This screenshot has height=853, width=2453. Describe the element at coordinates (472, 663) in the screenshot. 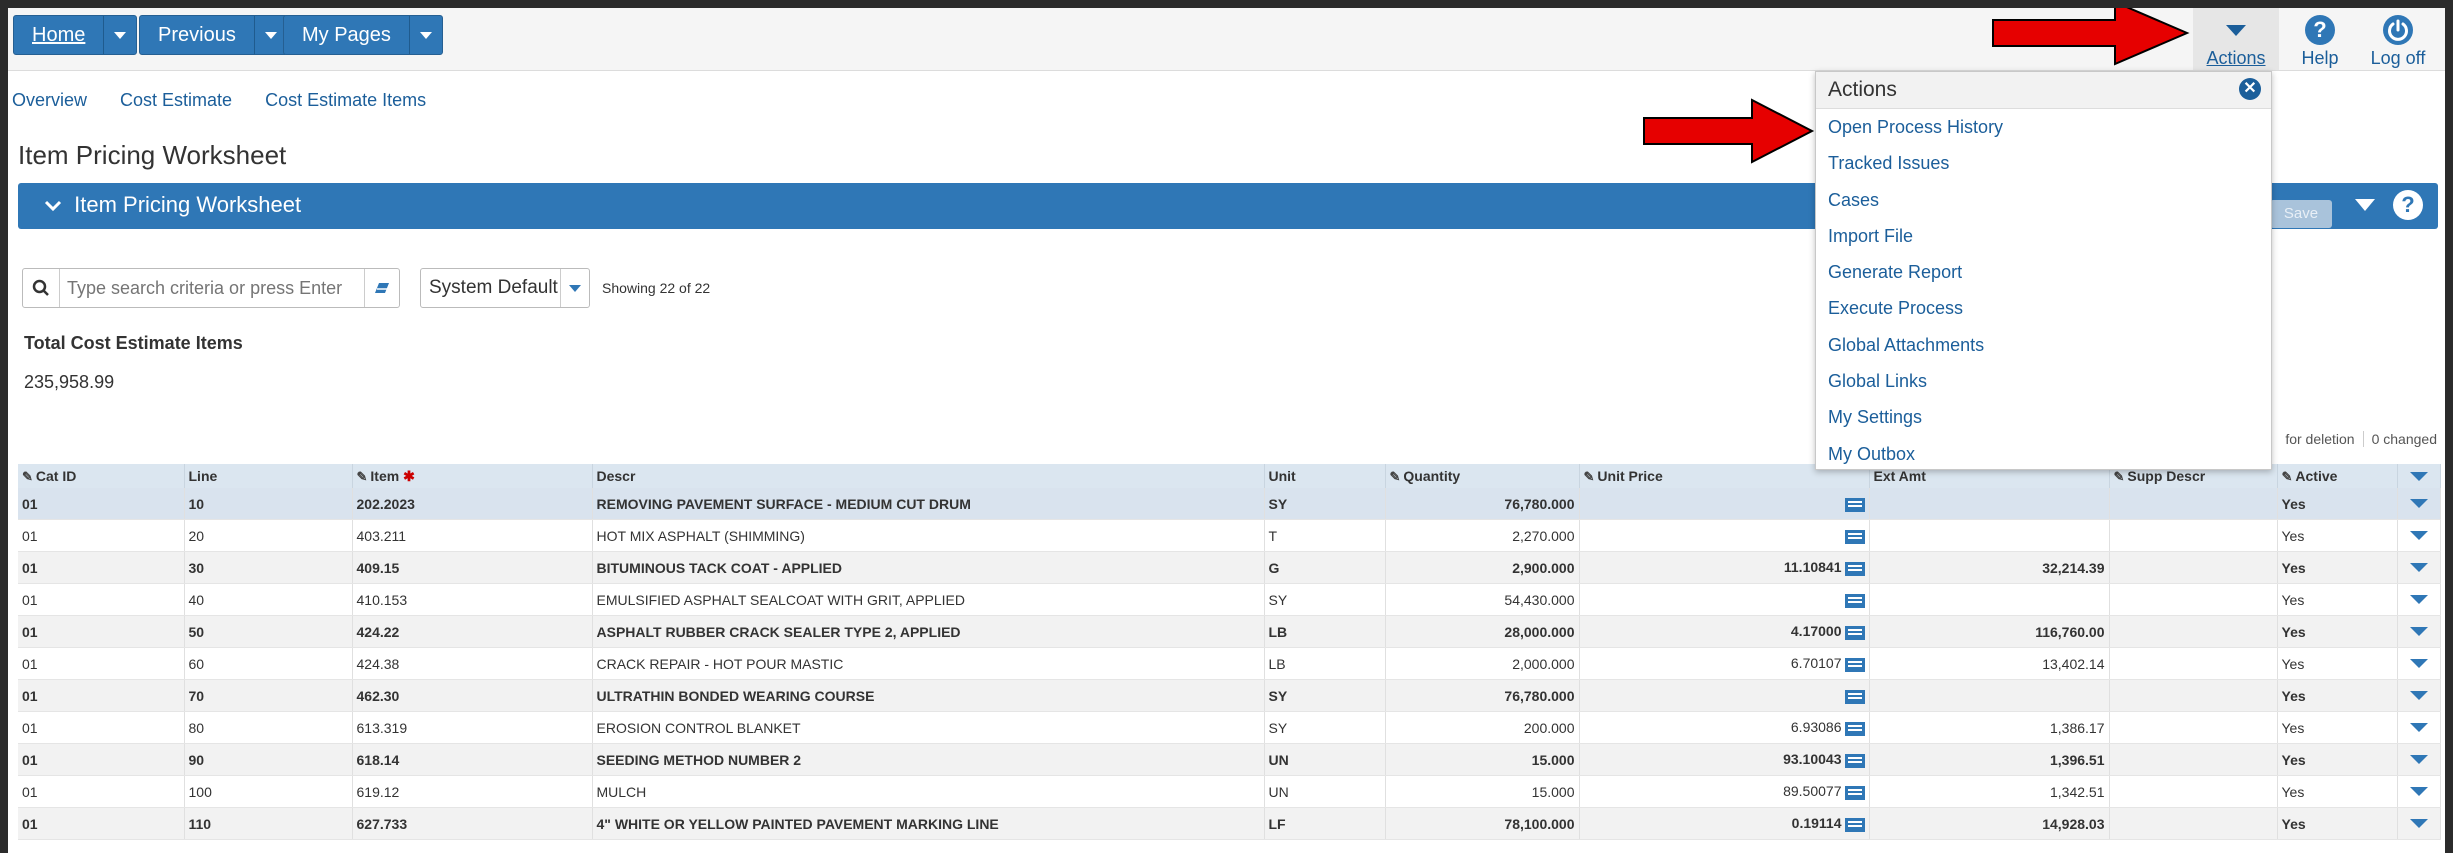

I see `cell-item: 424.38` at that location.